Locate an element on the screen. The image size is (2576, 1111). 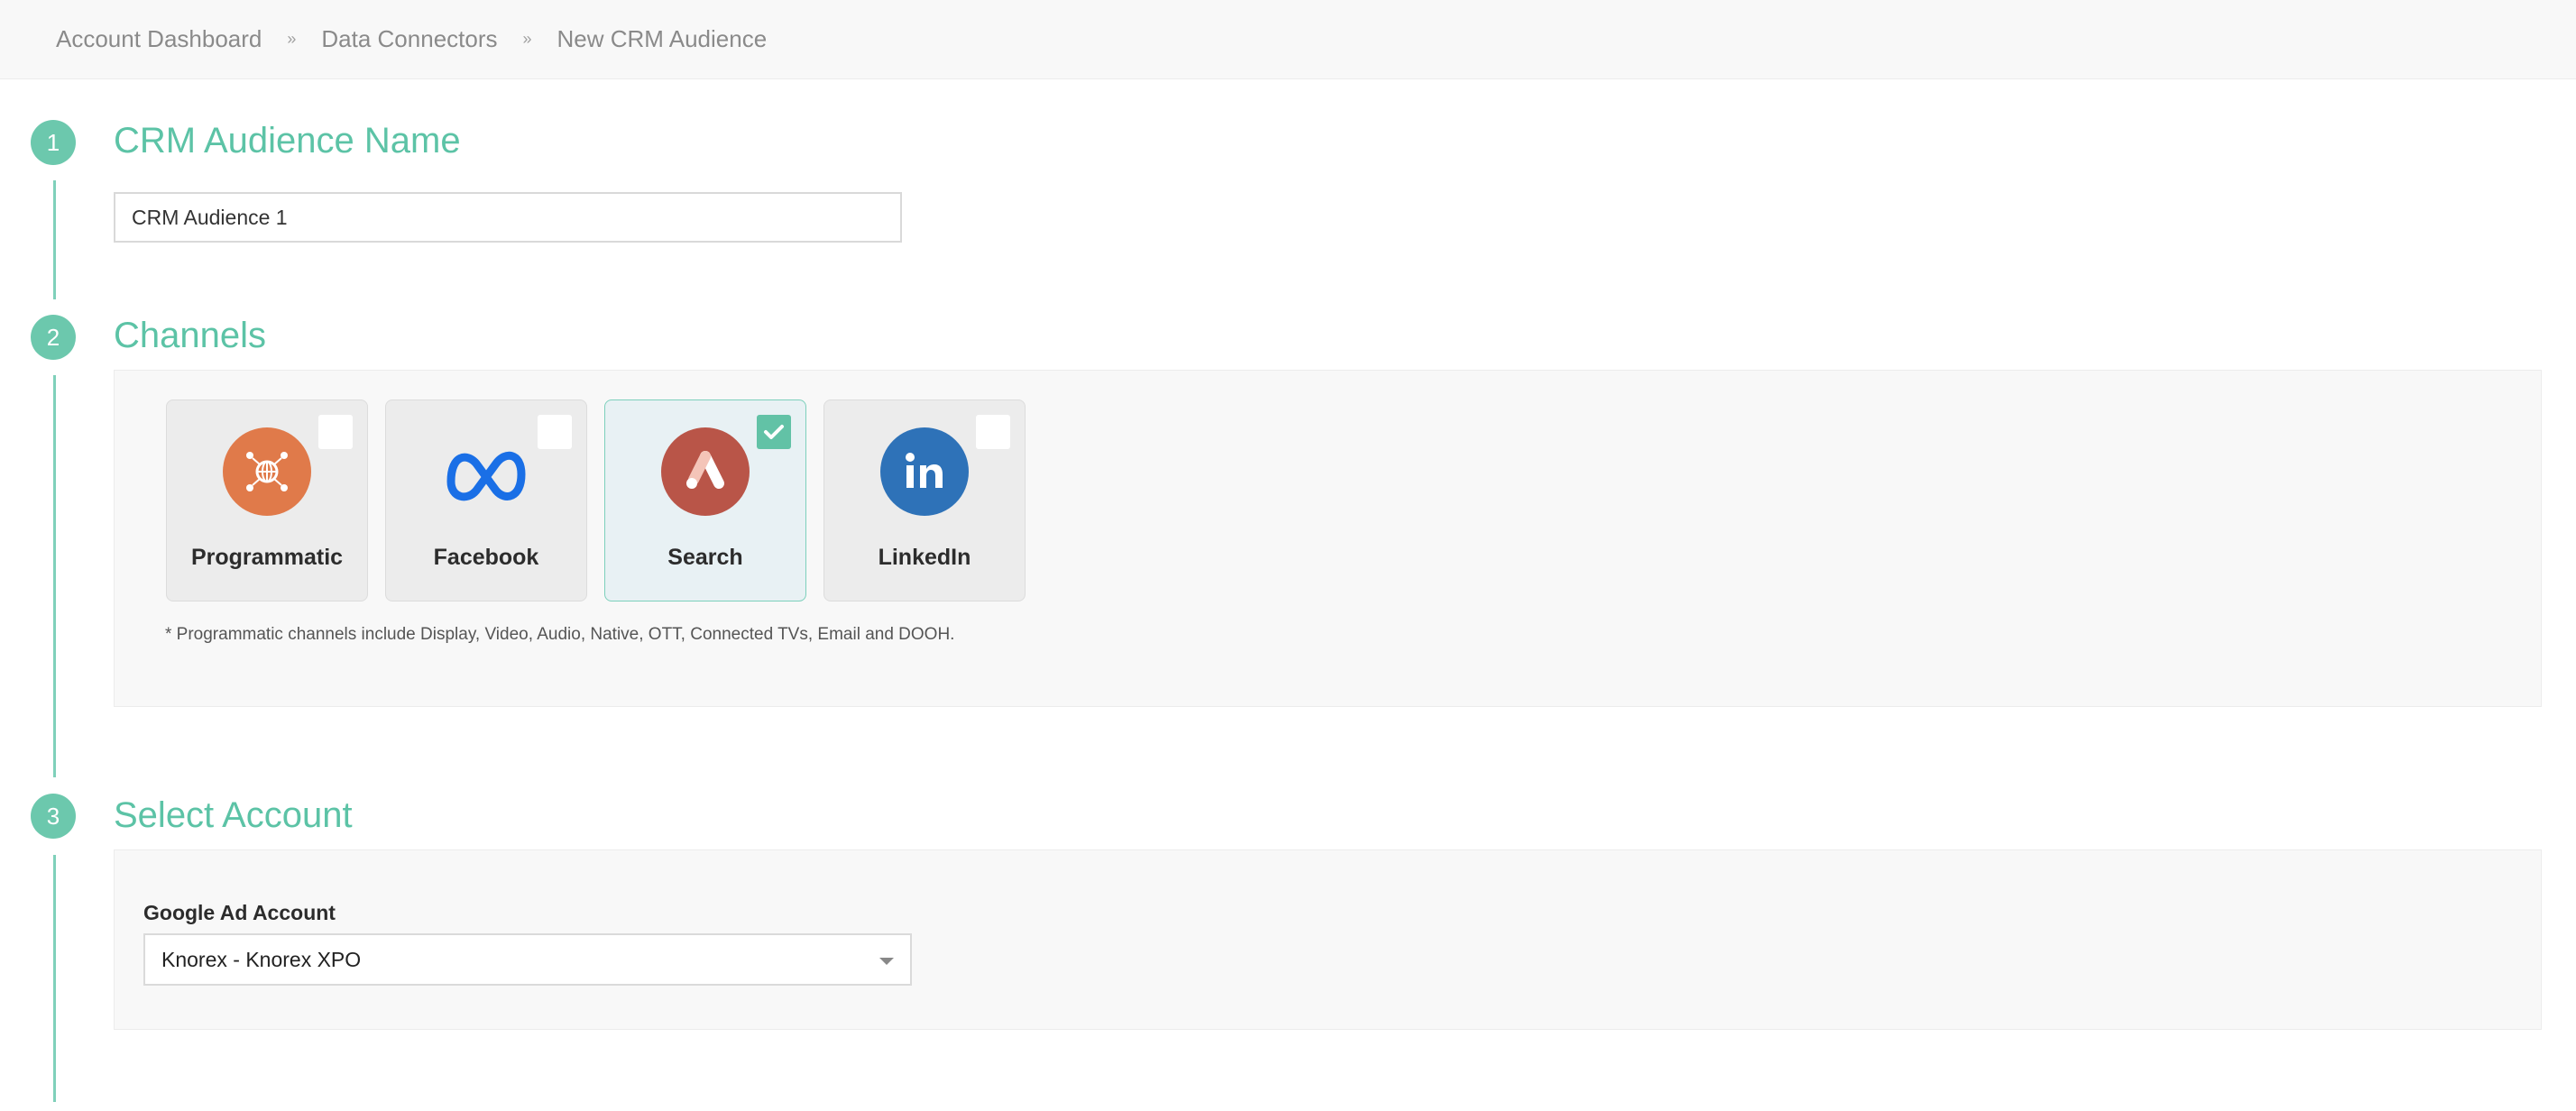
breadcrumb-account-dashboard: Account Dashboard is located at coordinates (159, 39).